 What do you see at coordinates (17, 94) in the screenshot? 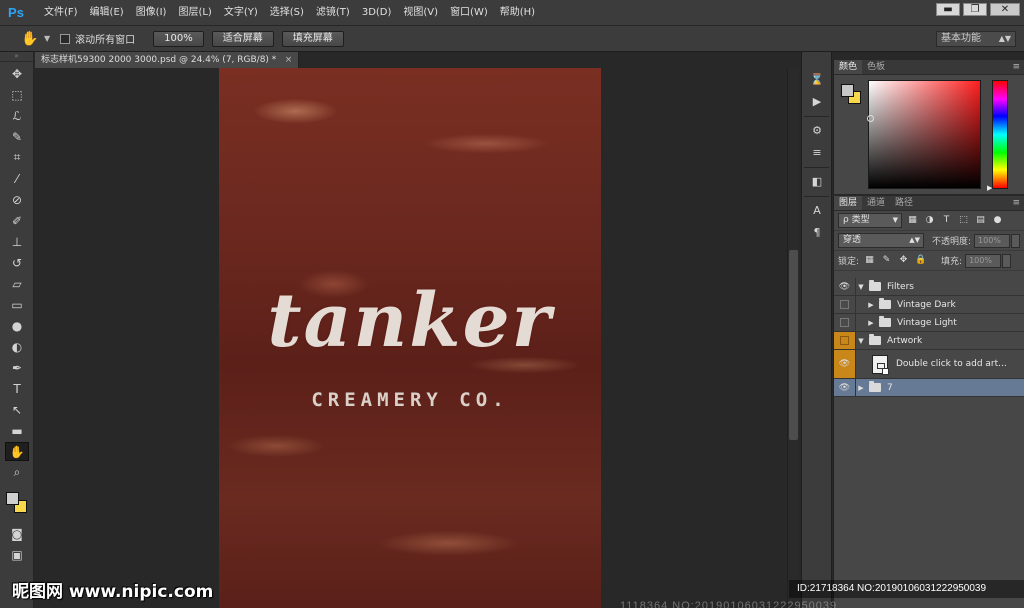
I see `marquee-tool-icon: ⬚` at bounding box center [17, 94].